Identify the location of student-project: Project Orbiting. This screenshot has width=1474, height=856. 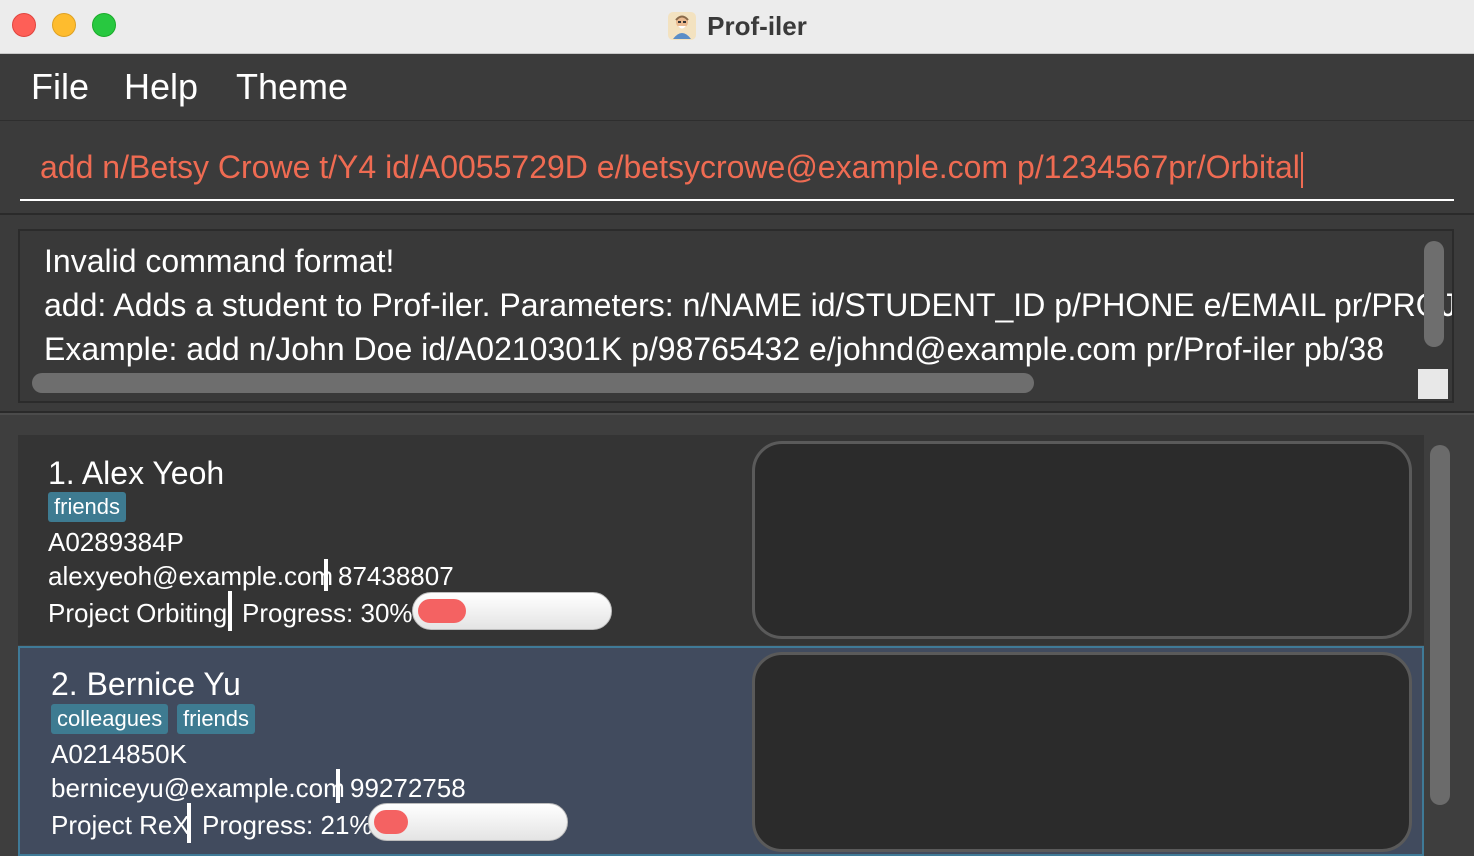
(138, 613).